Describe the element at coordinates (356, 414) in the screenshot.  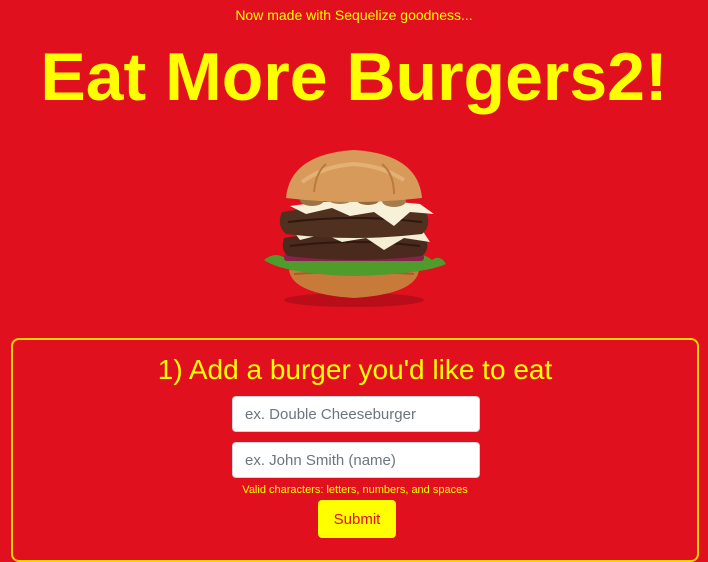
I see `burger-name-input` at that location.